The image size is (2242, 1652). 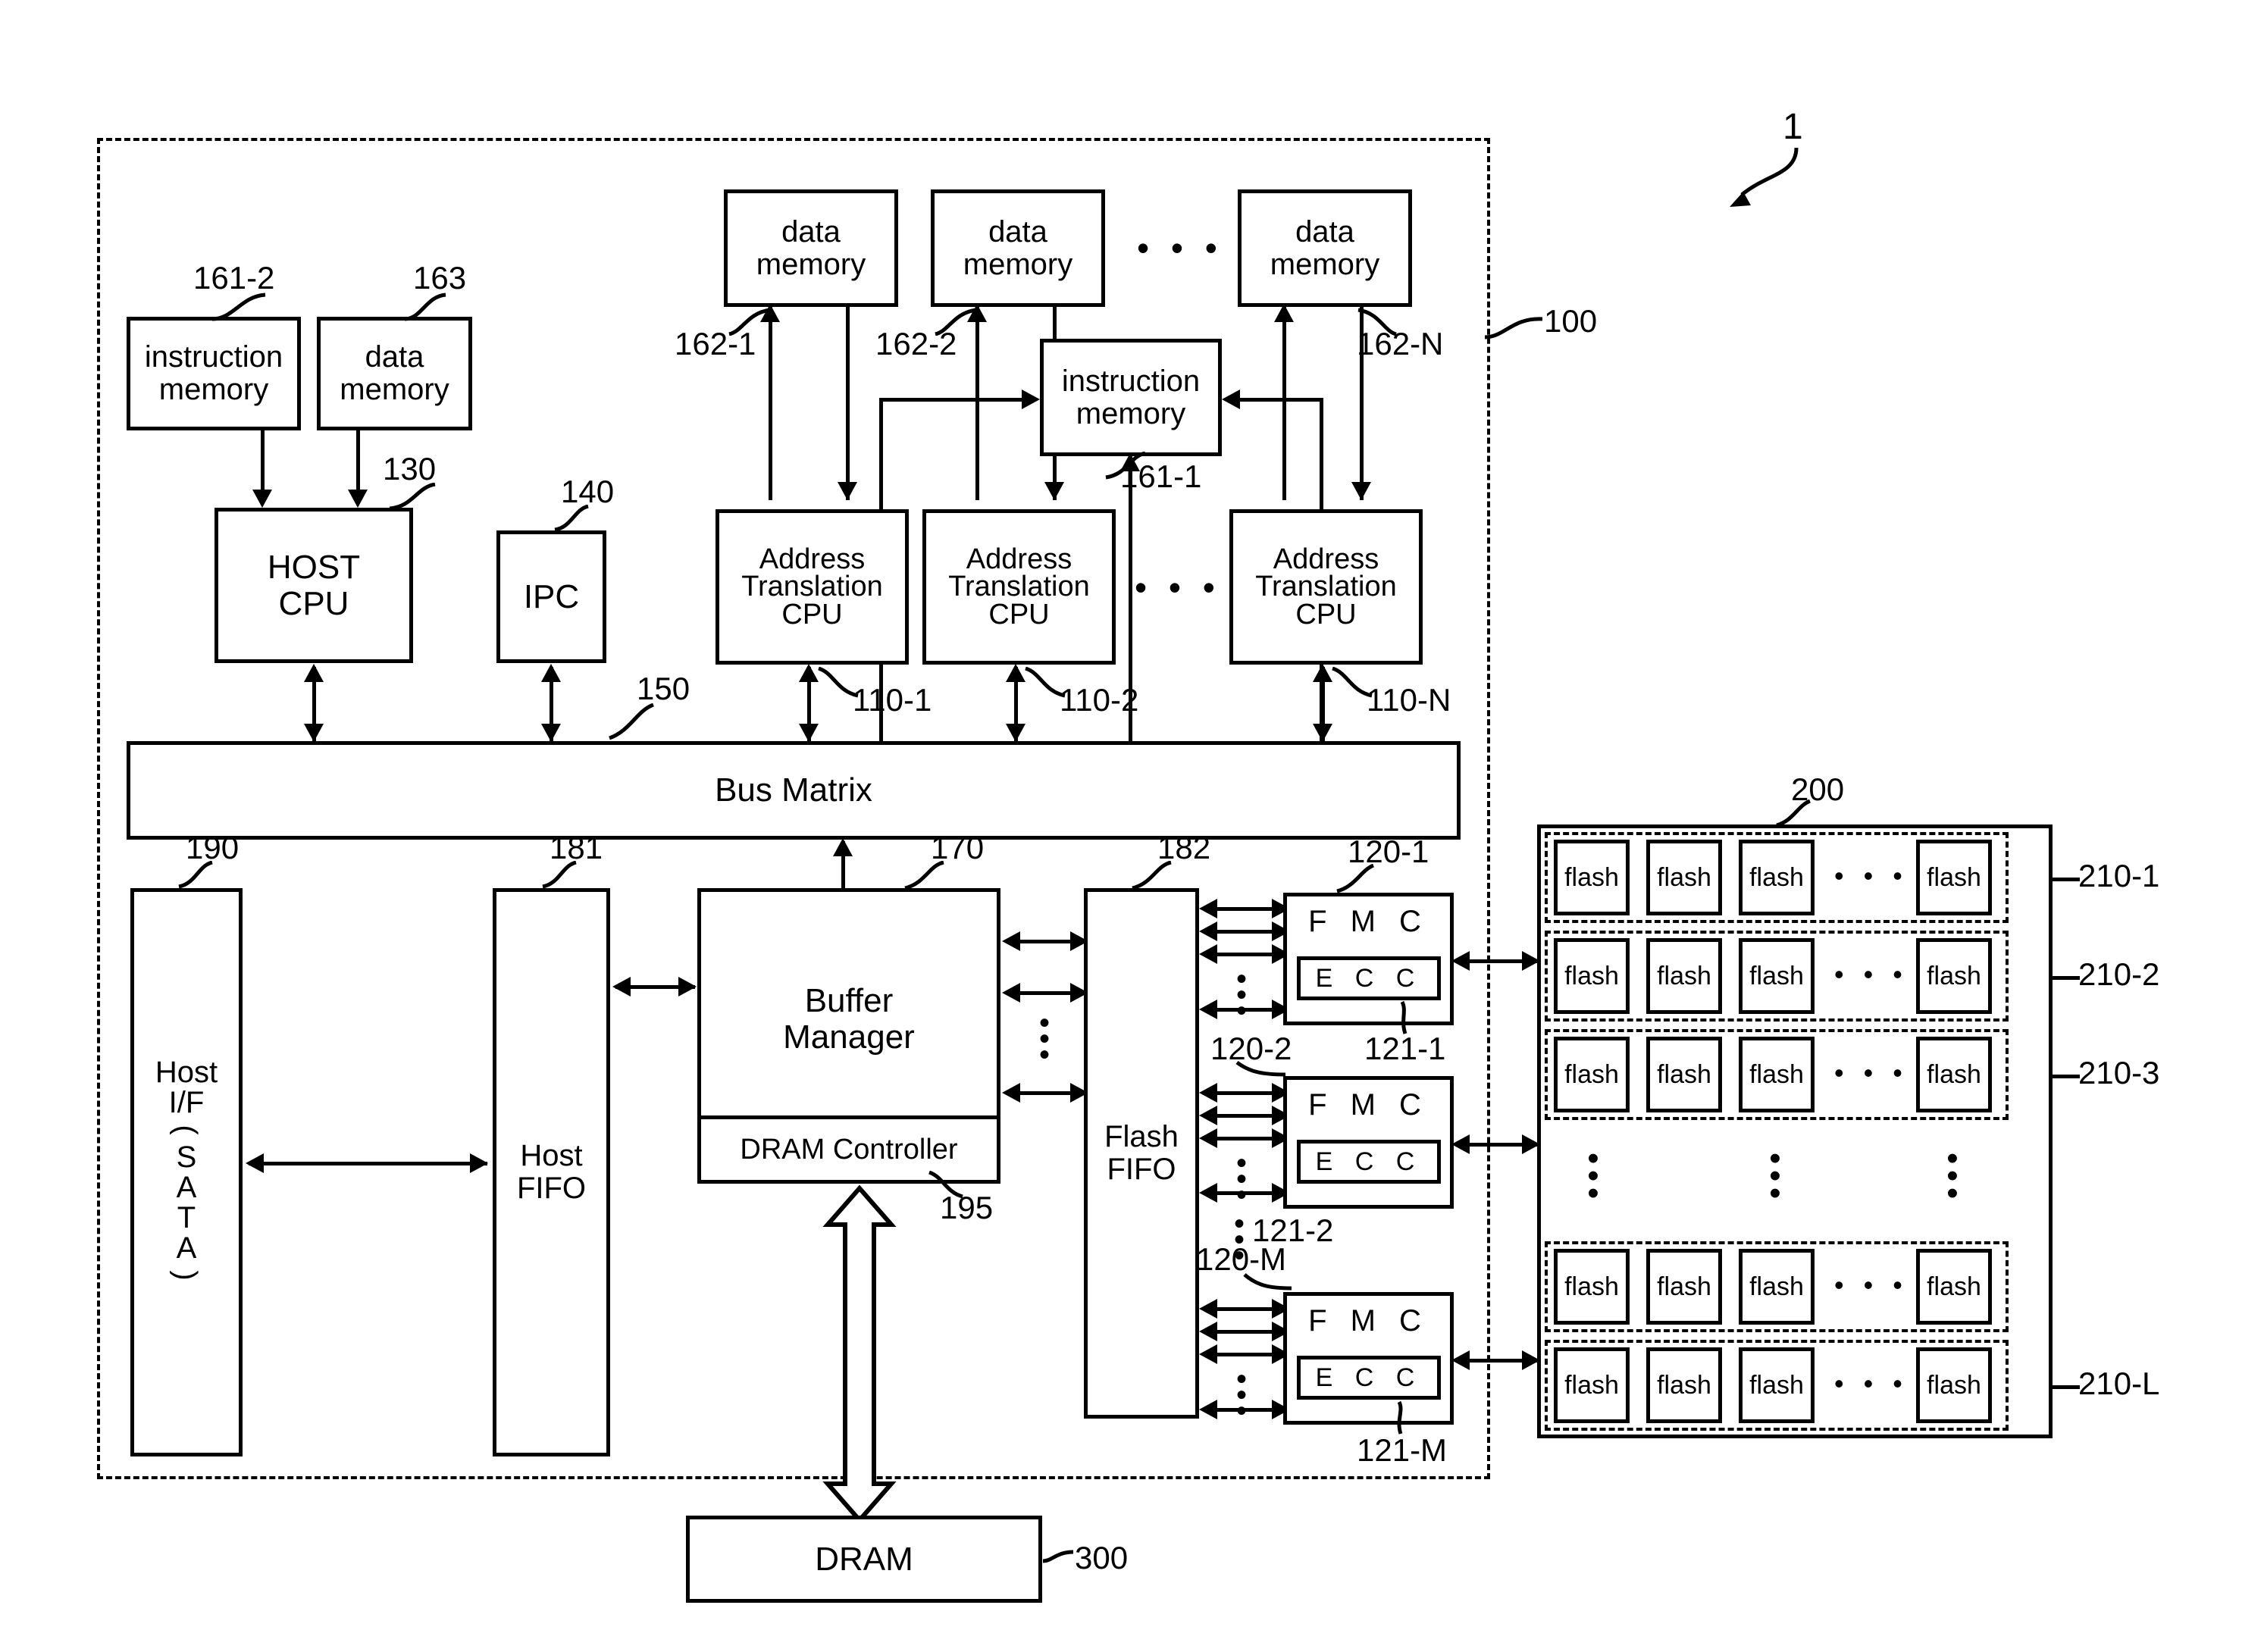 What do you see at coordinates (1044, 1039) in the screenshot?
I see `buffer-flashfifo-vertical-ellipsis: • • •` at bounding box center [1044, 1039].